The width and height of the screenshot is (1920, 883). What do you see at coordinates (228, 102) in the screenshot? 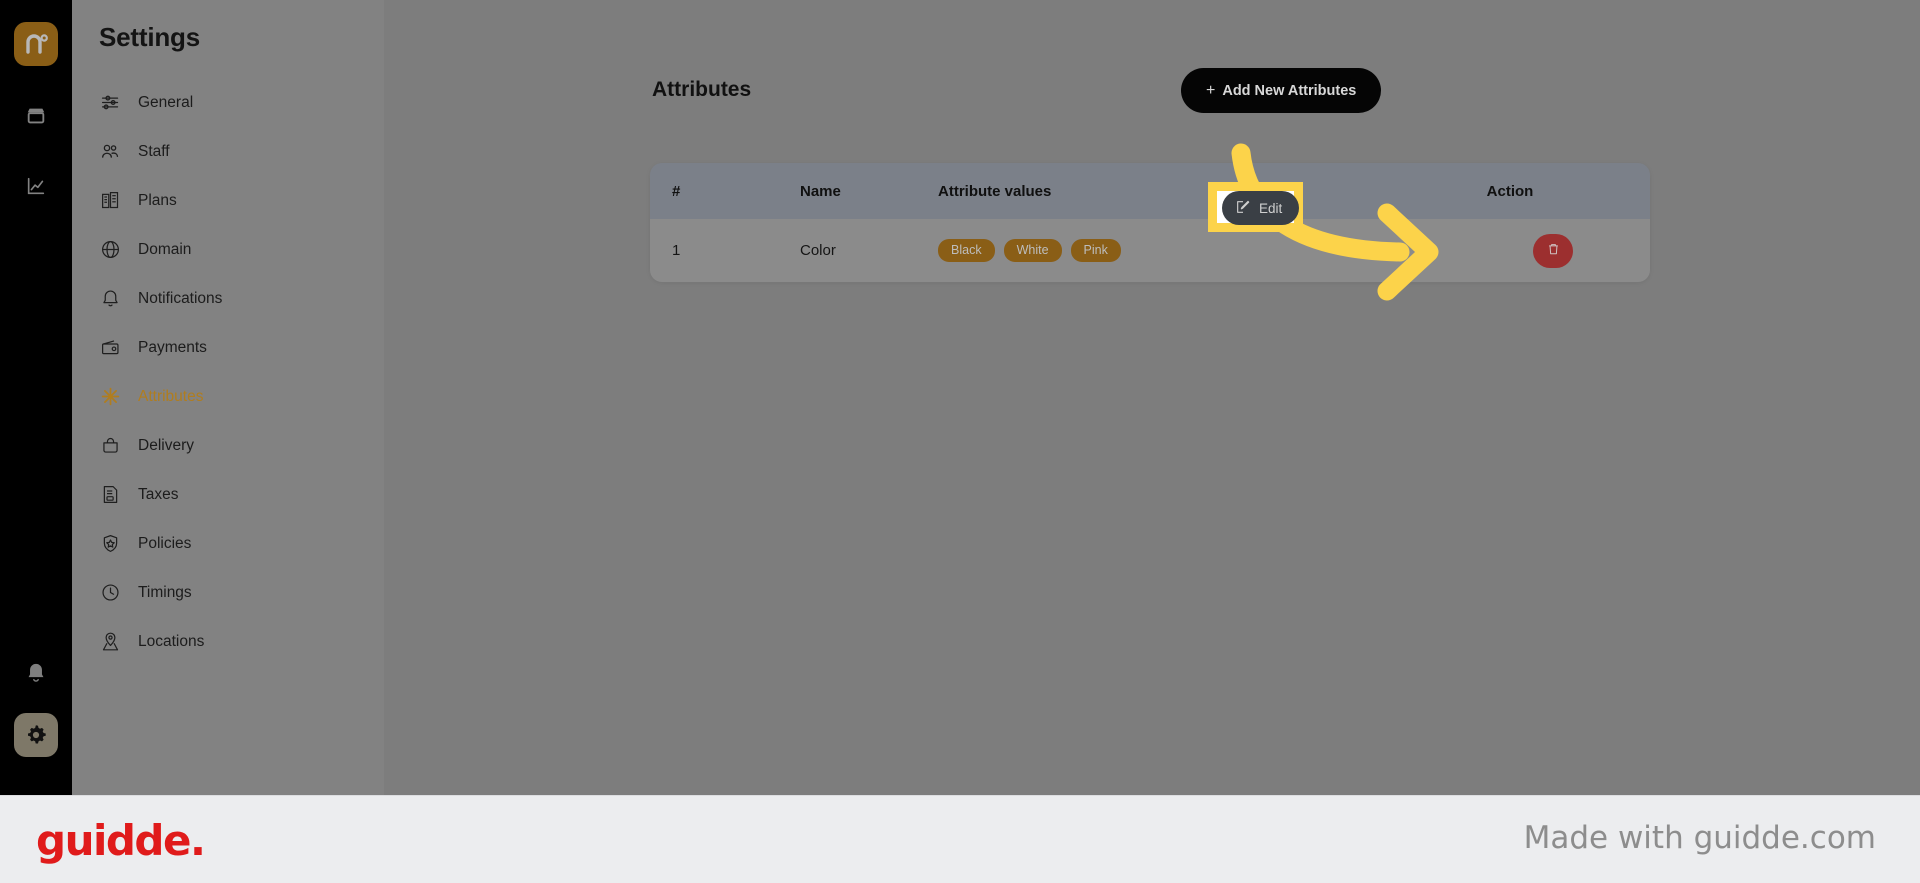
I see `sidebar-item-general: General` at bounding box center [228, 102].